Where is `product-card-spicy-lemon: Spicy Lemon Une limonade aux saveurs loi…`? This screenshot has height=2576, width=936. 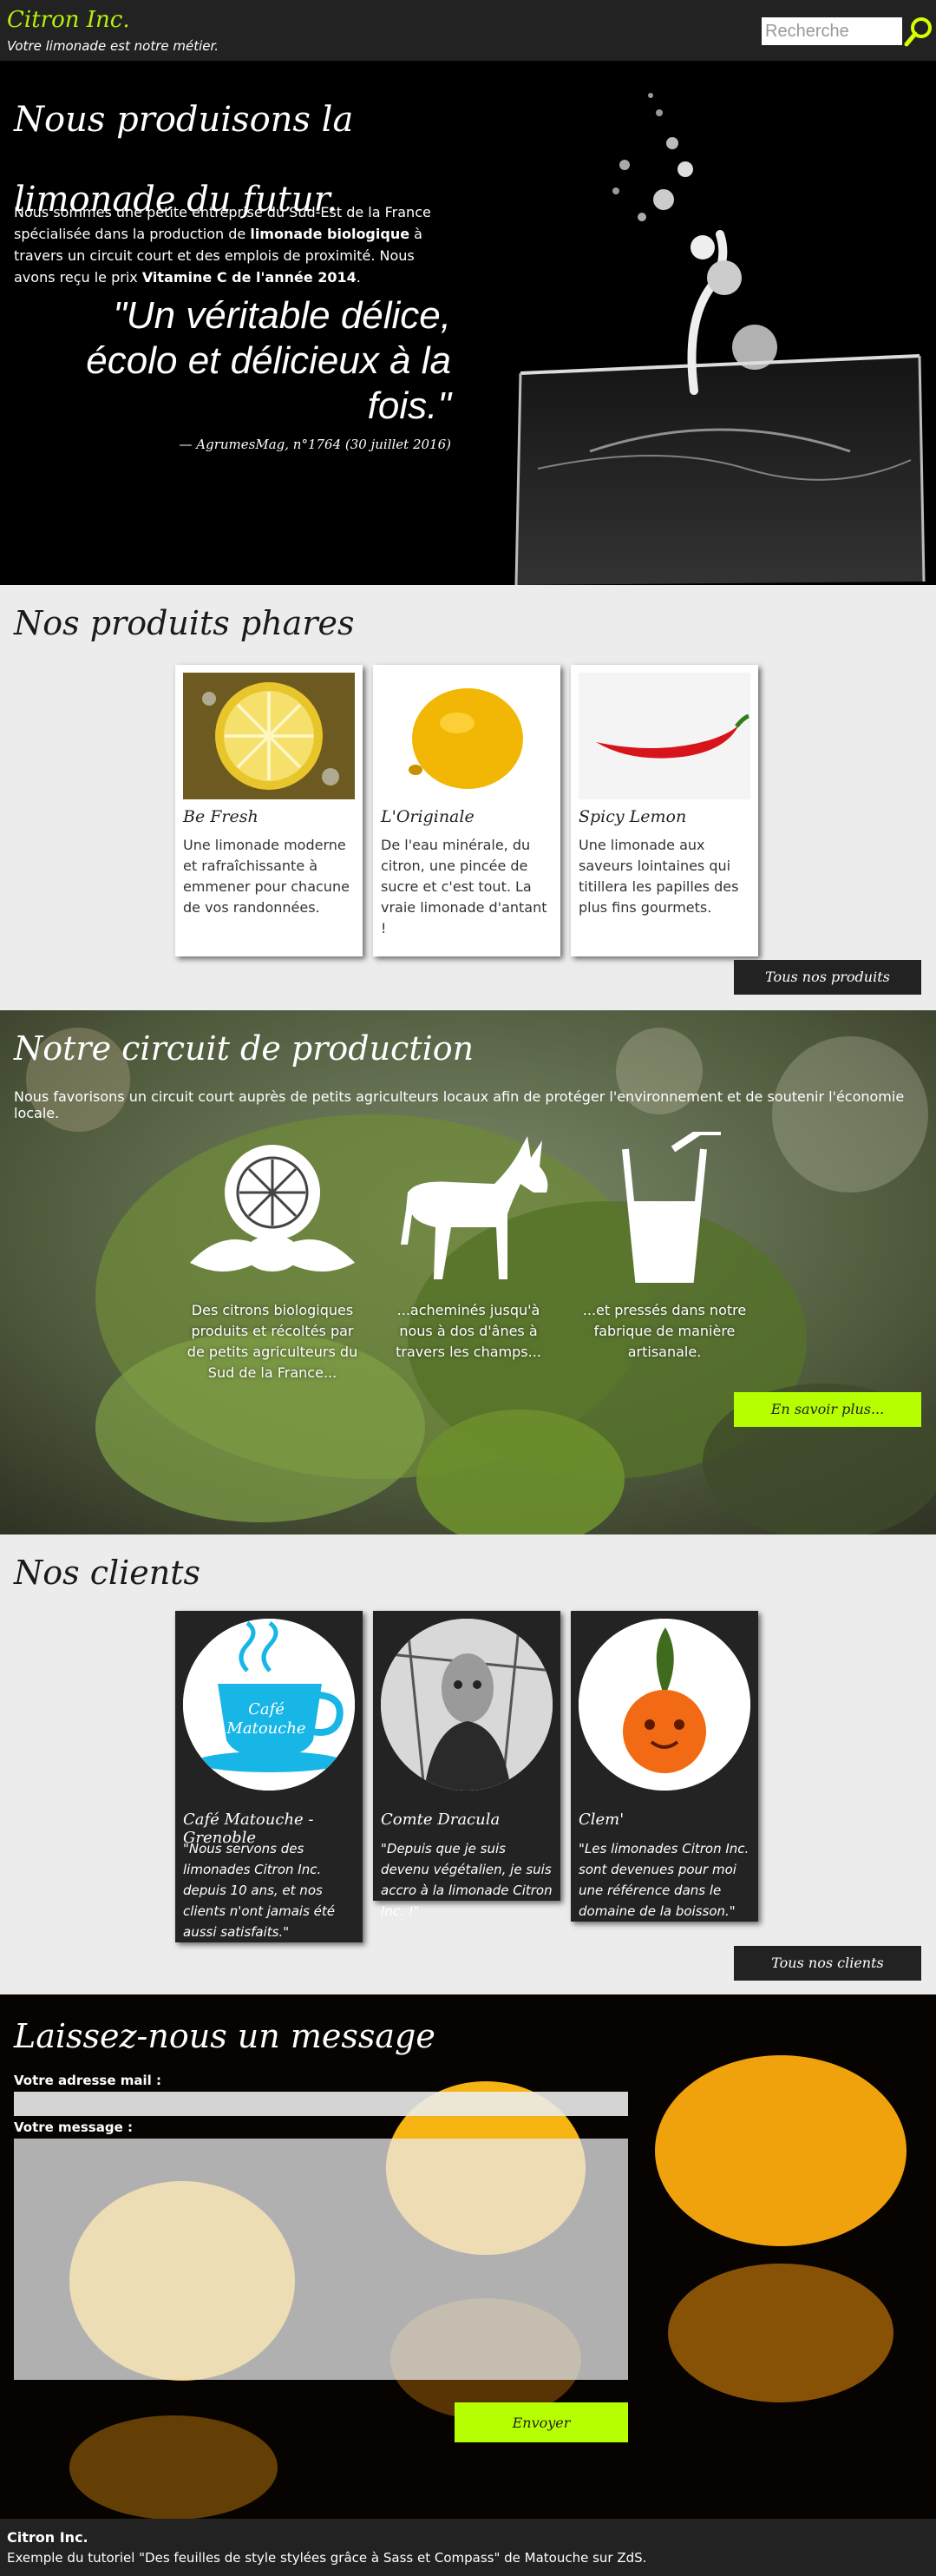 product-card-spicy-lemon: Spicy Lemon Une limonade aux saveurs loi… is located at coordinates (664, 810).